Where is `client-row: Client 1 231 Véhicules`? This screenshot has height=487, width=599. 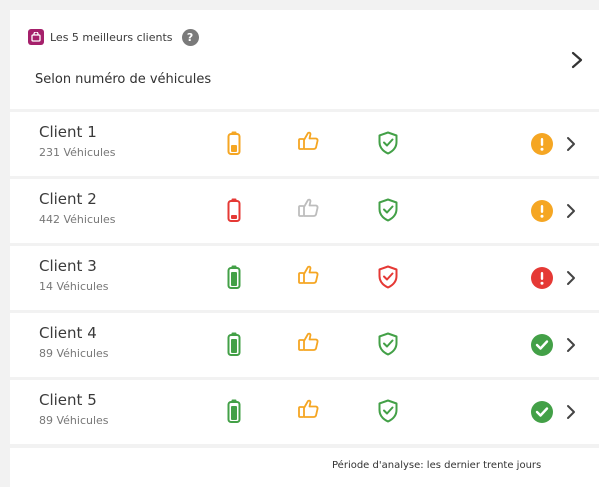 client-row: Client 1 231 Véhicules is located at coordinates (304, 144).